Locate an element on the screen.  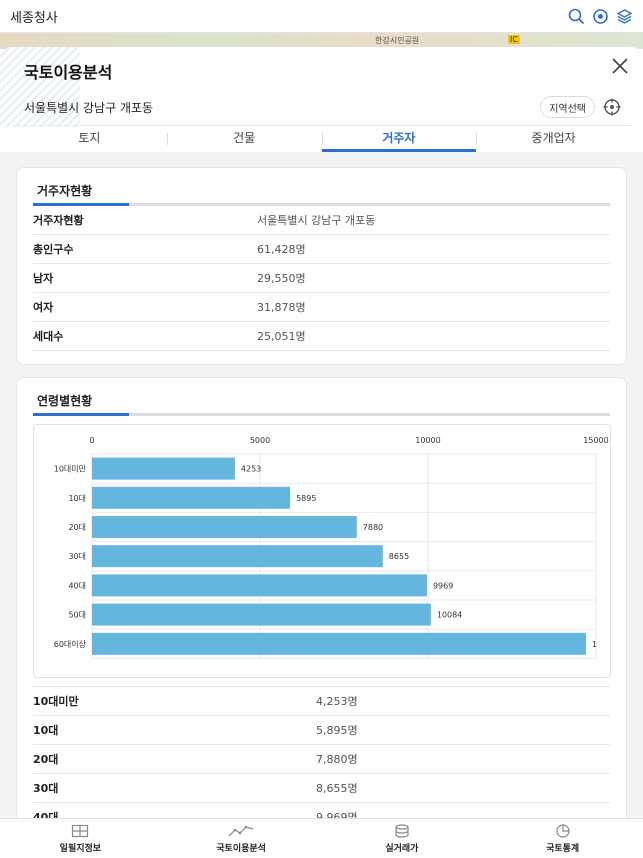
nav-label: 국토통계 is located at coordinates (563, 848).